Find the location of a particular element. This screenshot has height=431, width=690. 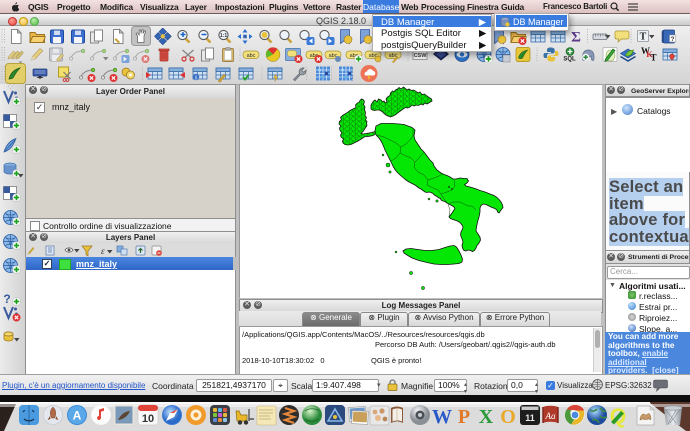

svg-text: O is located at coordinates (508, 417).